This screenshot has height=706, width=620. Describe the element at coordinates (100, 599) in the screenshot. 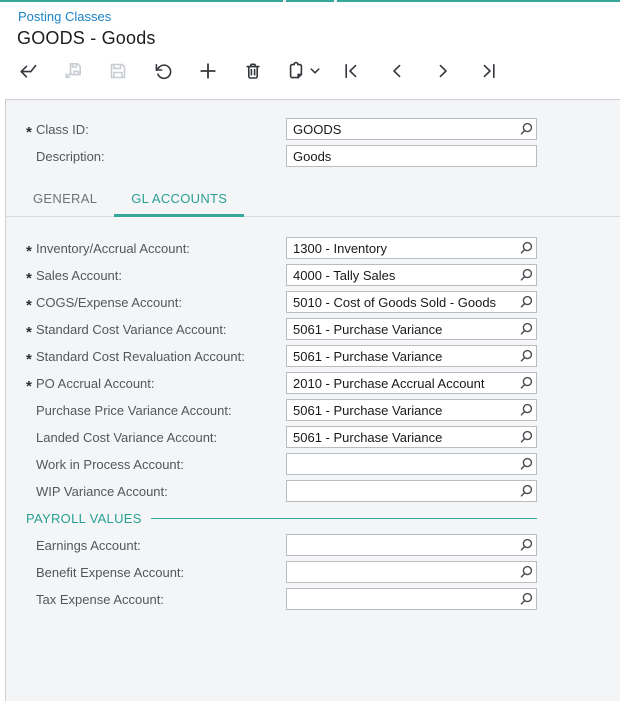

I see `field-label: Tax Expense Account:` at that location.